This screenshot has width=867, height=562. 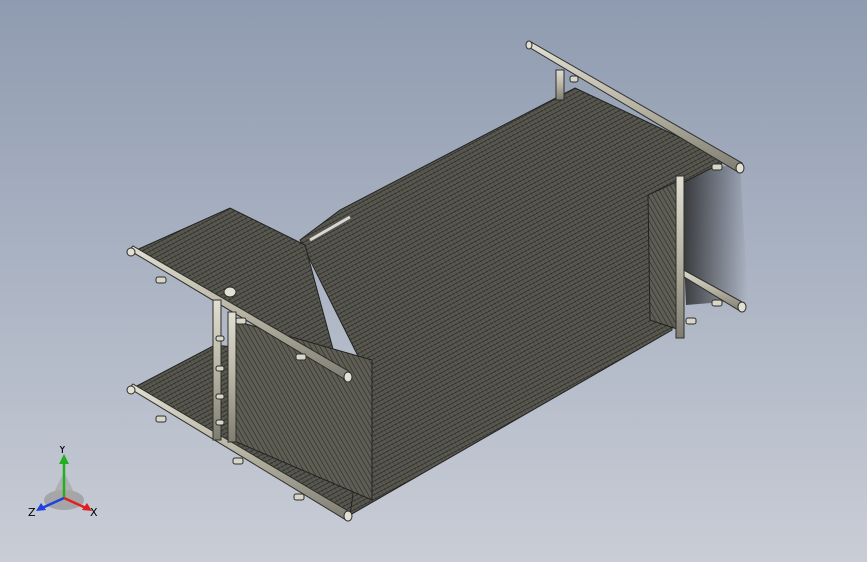 What do you see at coordinates (232, 377) in the screenshot?
I see `post-front` at bounding box center [232, 377].